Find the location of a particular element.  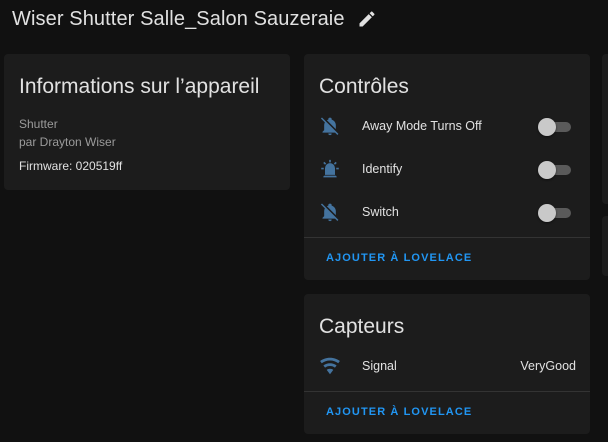

sensor-value: VeryGood is located at coordinates (548, 366).